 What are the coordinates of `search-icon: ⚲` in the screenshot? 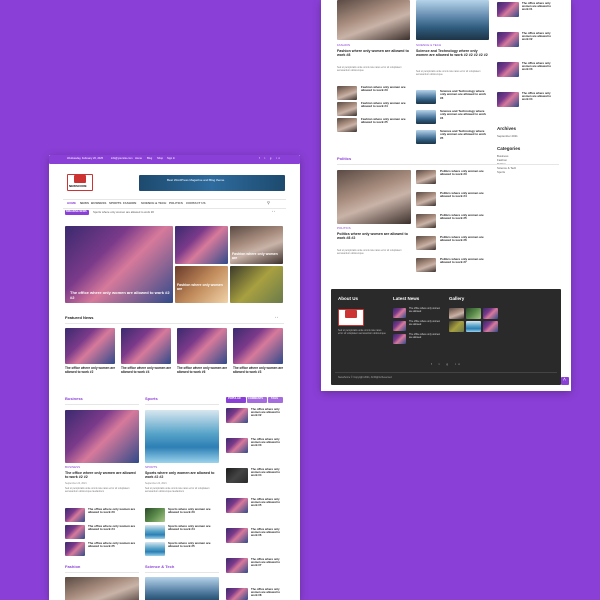 It's located at (268, 203).